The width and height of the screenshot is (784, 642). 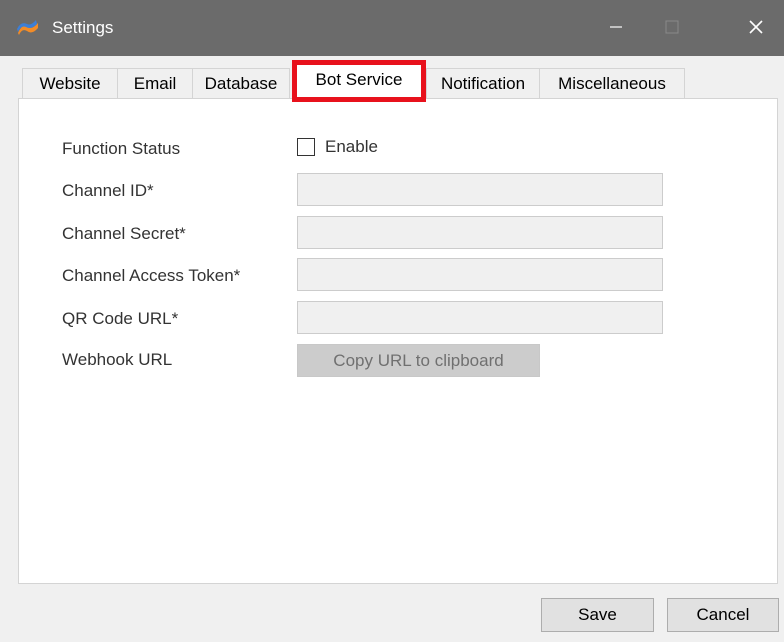 I want to click on tab-website: Website, so click(x=70, y=83).